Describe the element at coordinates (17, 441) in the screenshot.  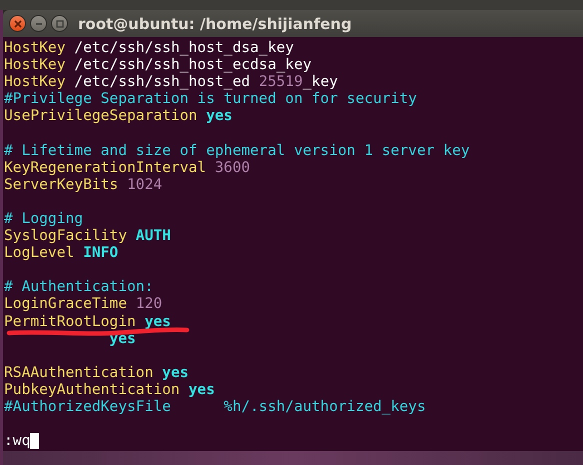
I see `command-line: :wq` at that location.